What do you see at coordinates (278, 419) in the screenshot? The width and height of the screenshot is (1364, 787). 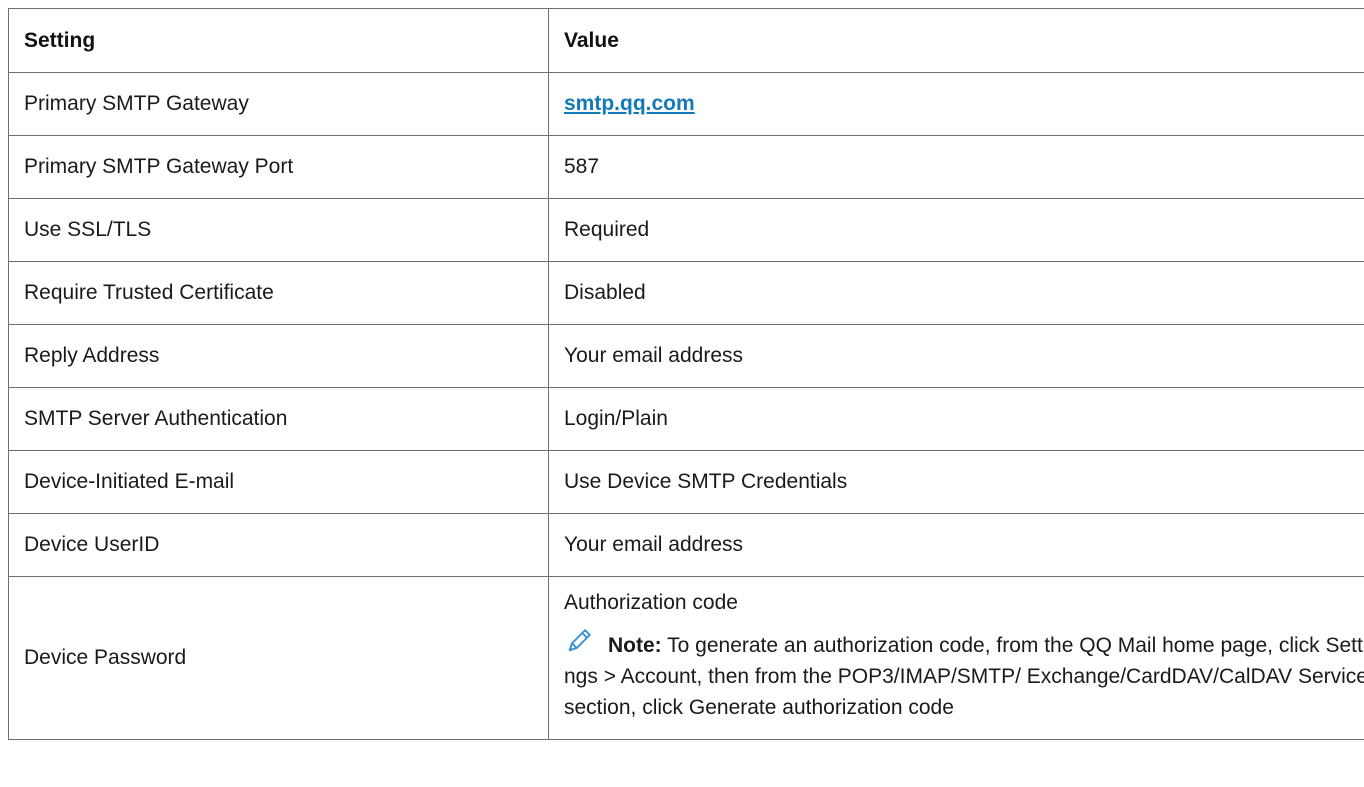 I see `setting-cell: SMTP Server Authentication` at bounding box center [278, 419].